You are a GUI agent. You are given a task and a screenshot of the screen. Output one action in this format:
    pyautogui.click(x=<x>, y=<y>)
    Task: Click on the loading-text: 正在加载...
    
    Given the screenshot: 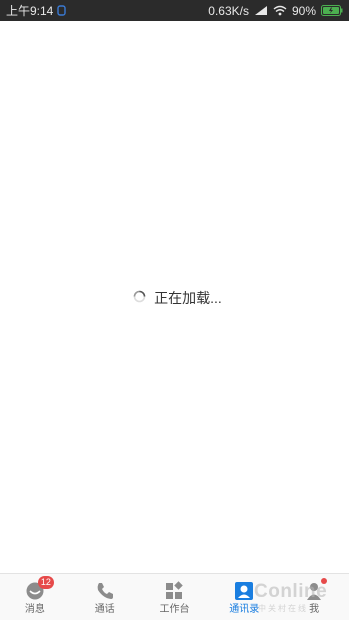 What is the action you would take?
    pyautogui.click(x=188, y=298)
    